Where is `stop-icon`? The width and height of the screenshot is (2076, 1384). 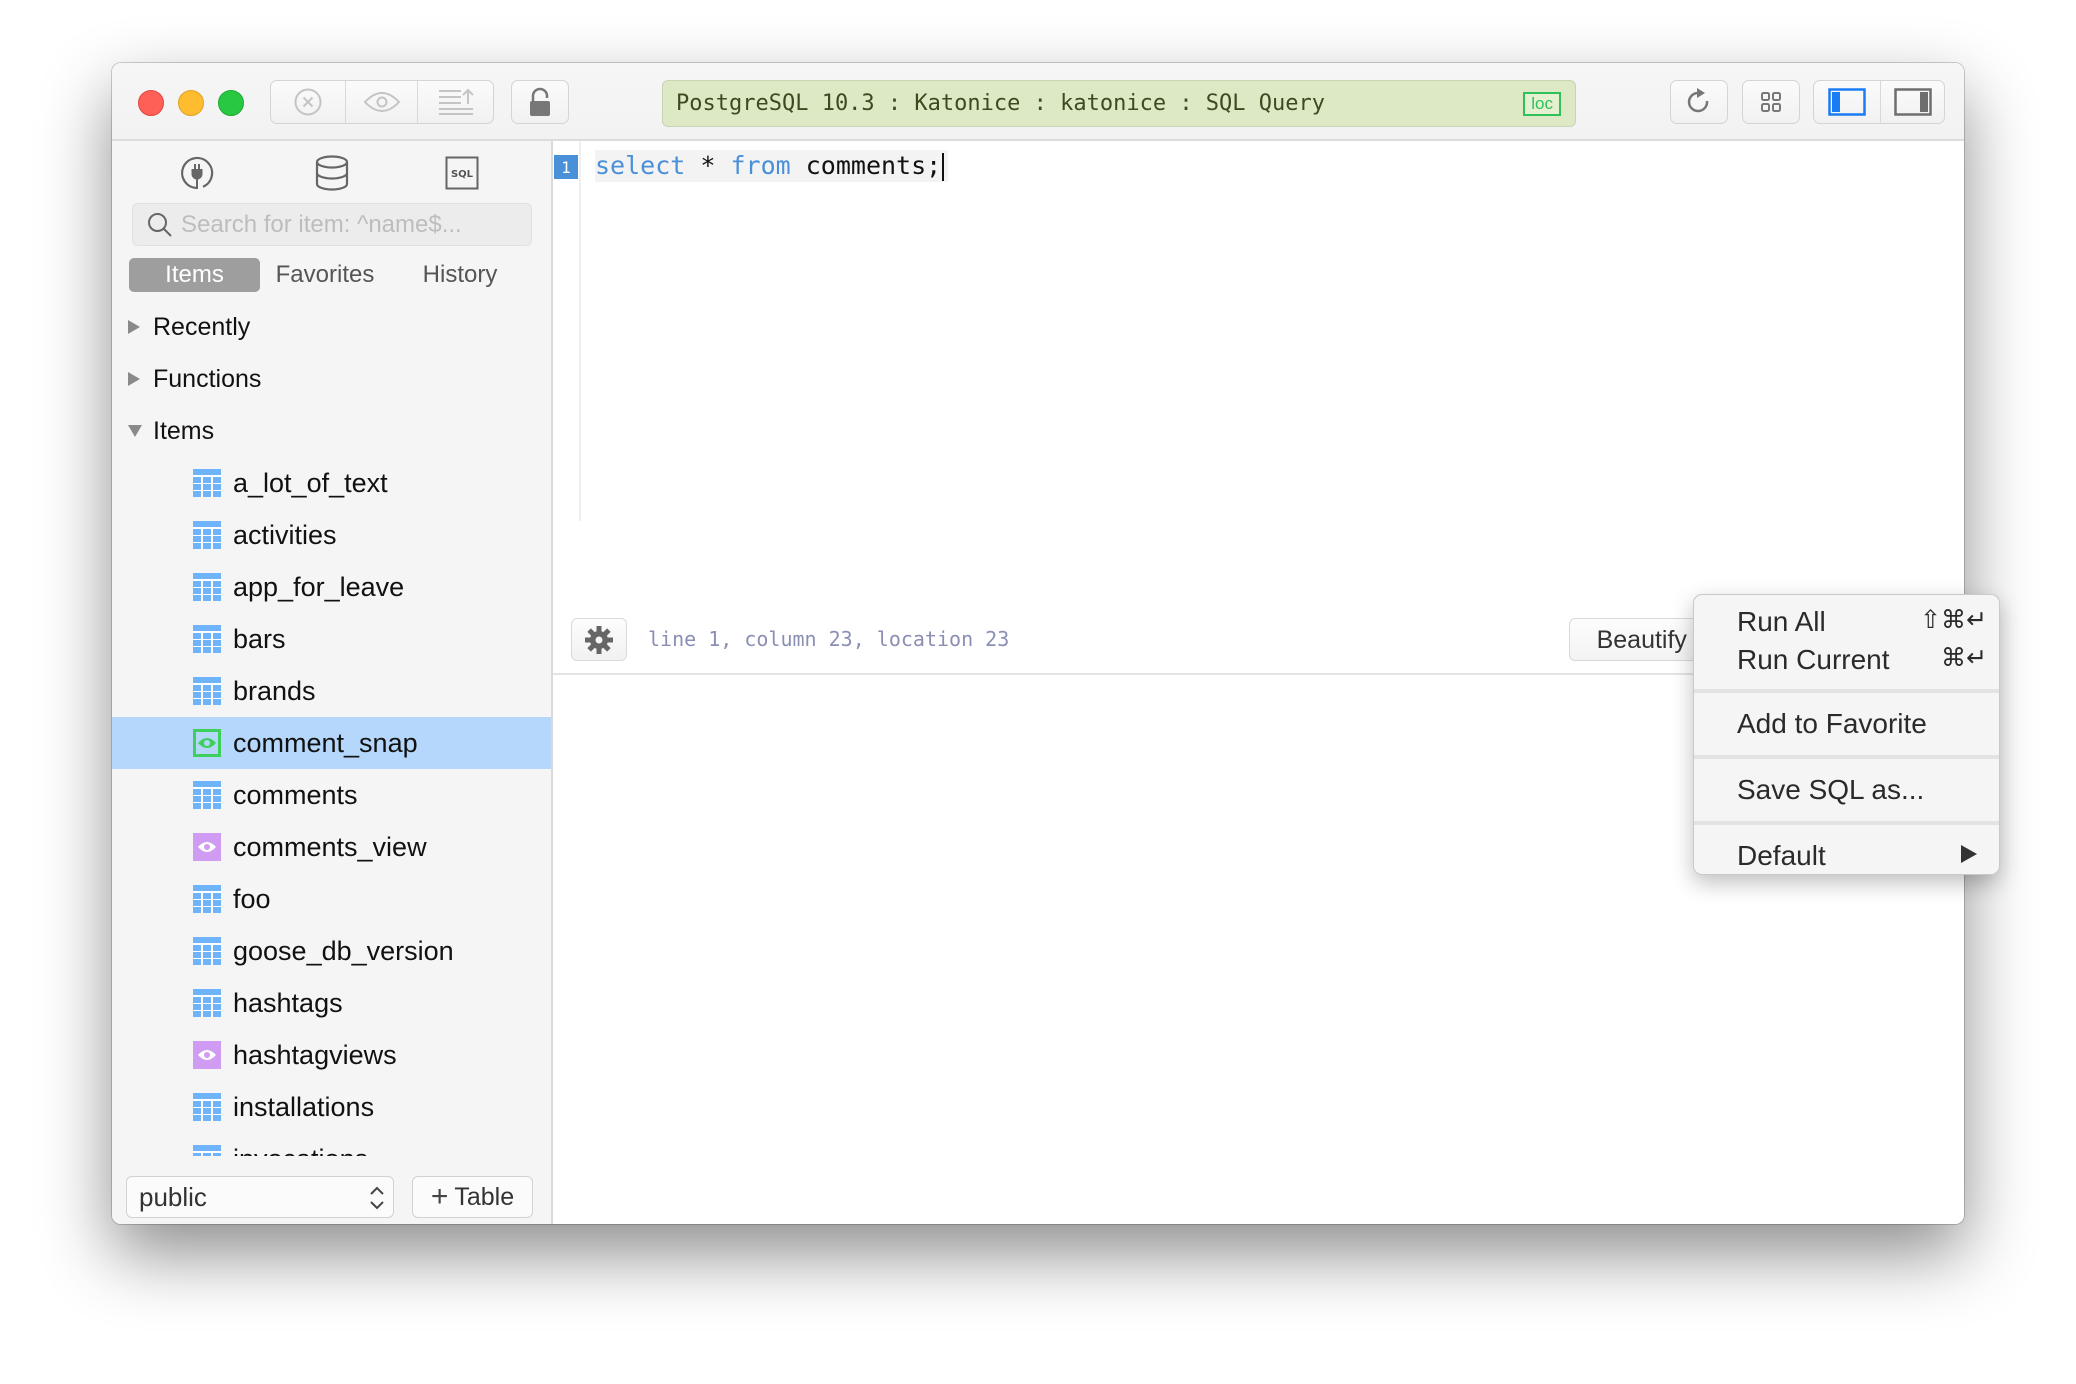
stop-icon is located at coordinates (308, 102).